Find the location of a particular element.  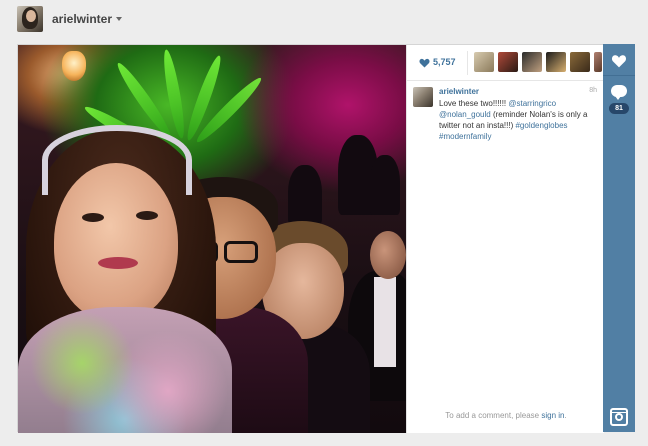

camera-icon-lens is located at coordinates (619, 417).